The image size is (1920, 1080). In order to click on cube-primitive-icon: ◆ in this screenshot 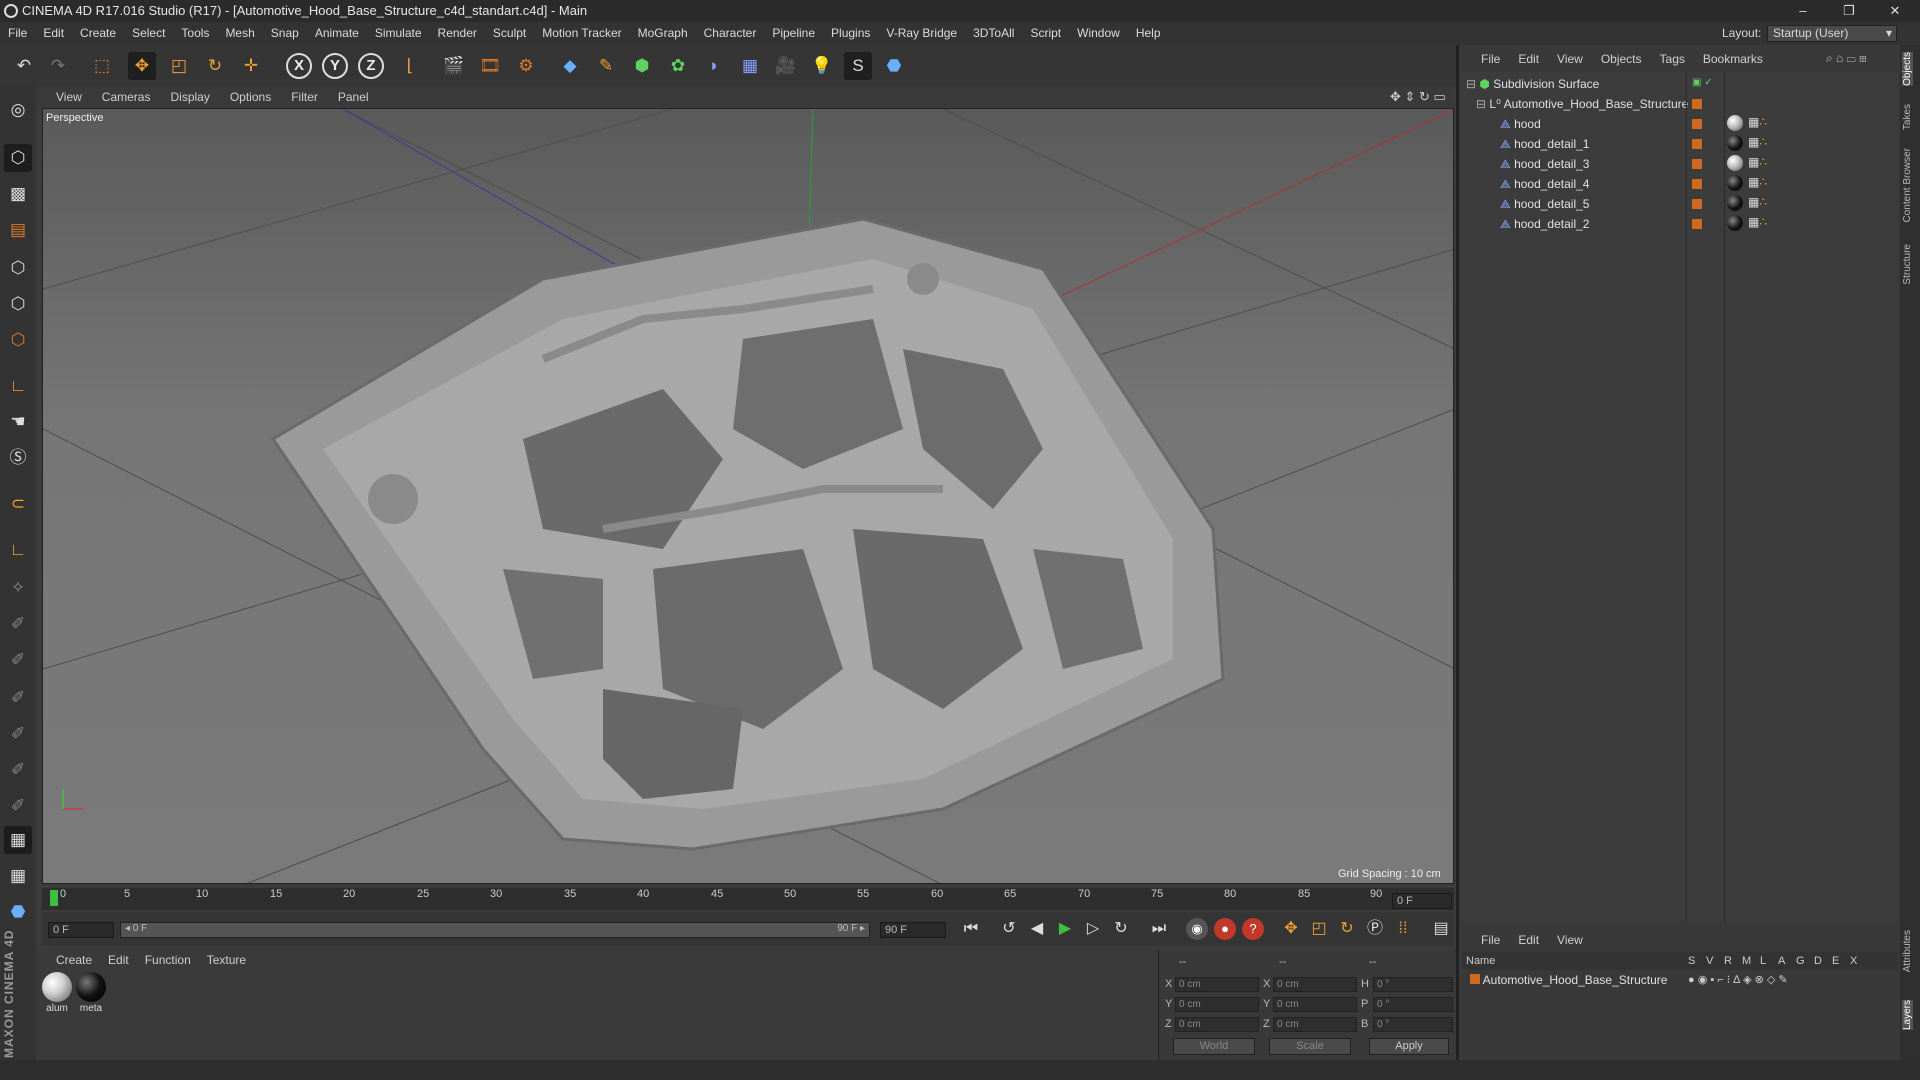, I will do `click(570, 66)`.